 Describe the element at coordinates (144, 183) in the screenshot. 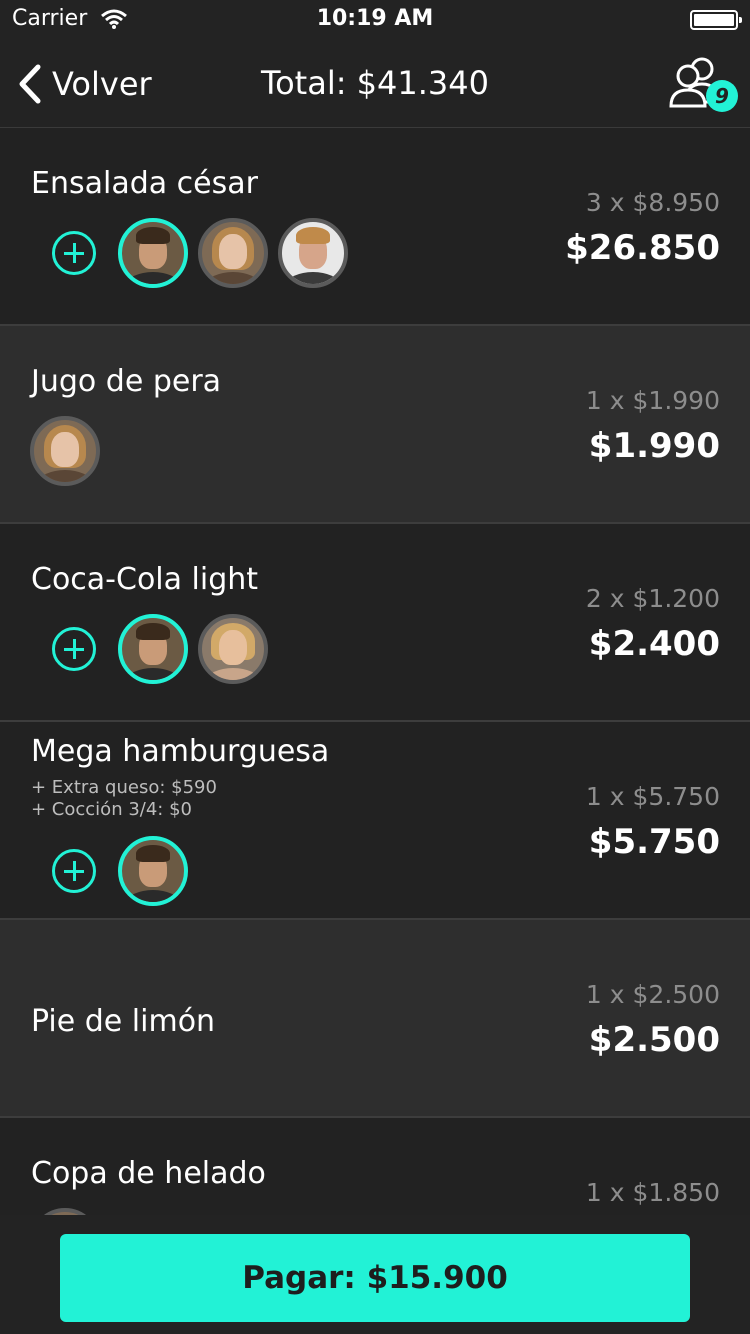

I see `item-name: Ensalada césar` at that location.